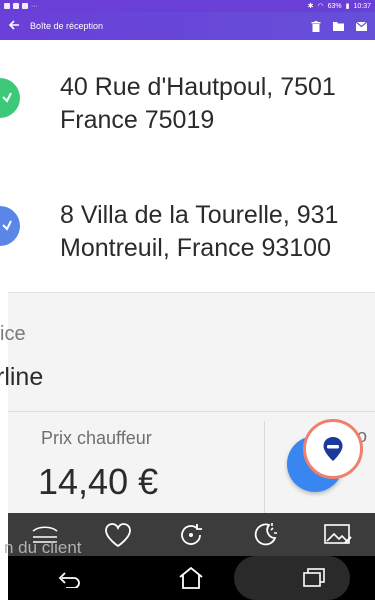  What do you see at coordinates (338, 535) in the screenshot?
I see `image-edit-icon` at bounding box center [338, 535].